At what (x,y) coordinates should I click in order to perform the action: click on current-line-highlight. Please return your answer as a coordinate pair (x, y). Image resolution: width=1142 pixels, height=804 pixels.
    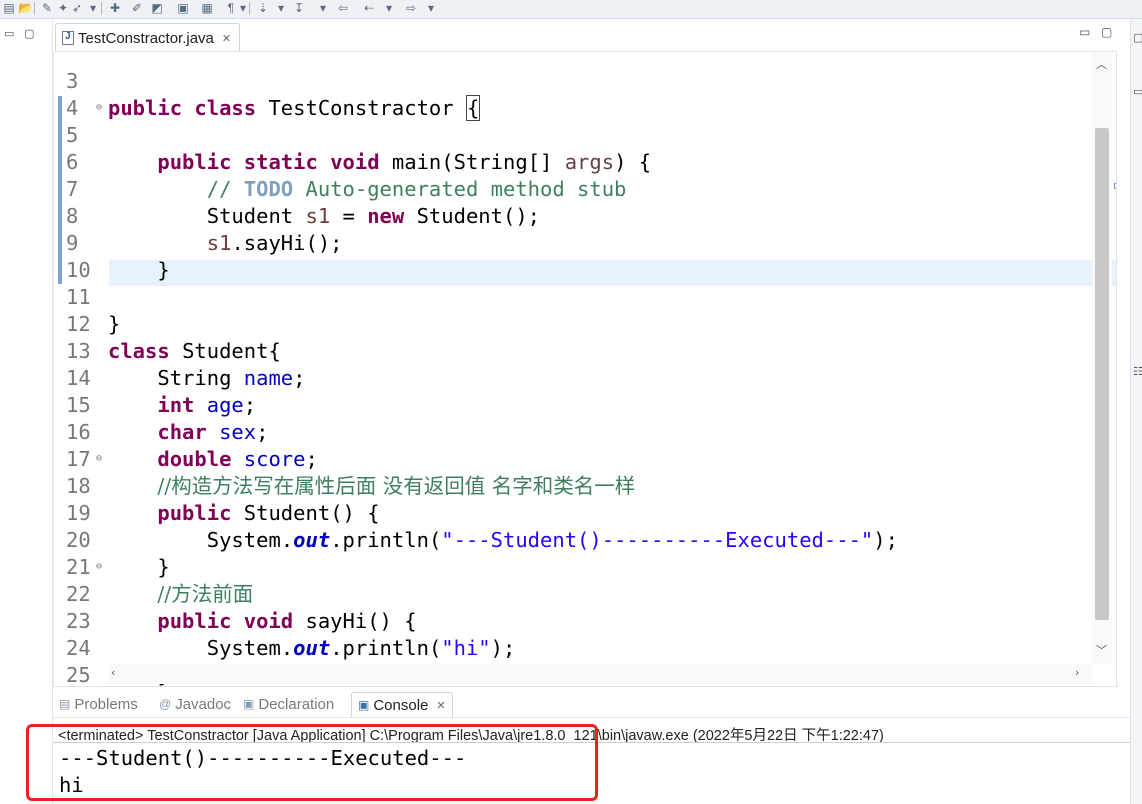
    Looking at the image, I should click on (612, 273).